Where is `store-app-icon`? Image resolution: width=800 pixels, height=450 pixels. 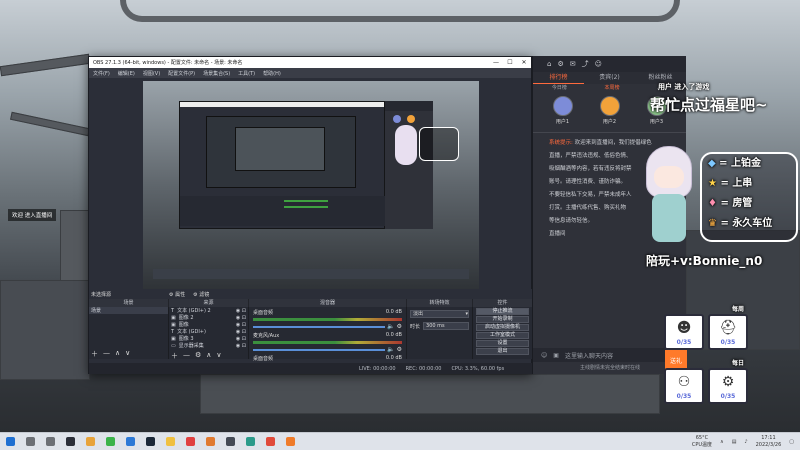
store-app-icon is located at coordinates (170, 441).